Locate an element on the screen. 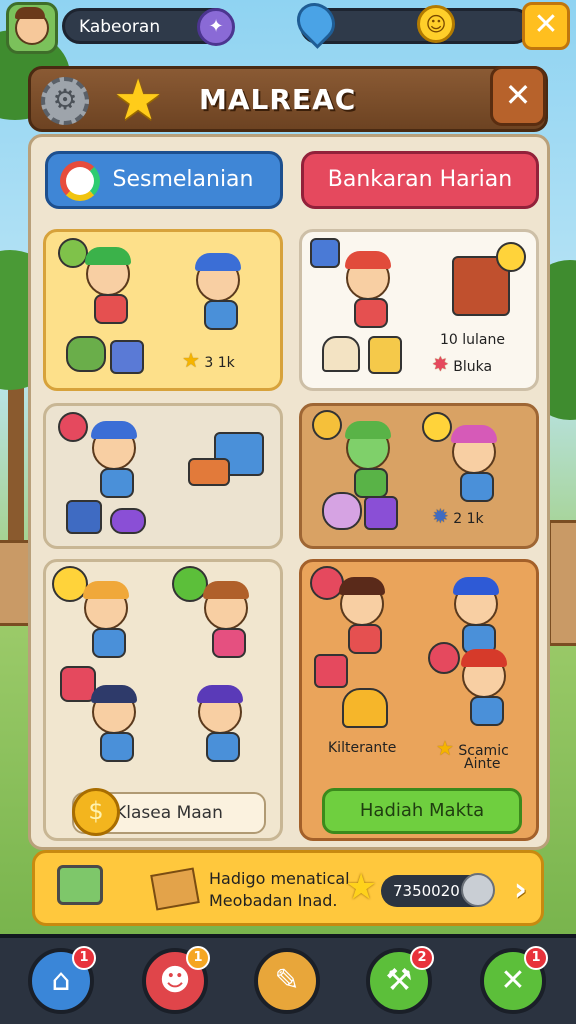 The height and width of the screenshot is (1024, 576). melon-icon is located at coordinates (73, 253).